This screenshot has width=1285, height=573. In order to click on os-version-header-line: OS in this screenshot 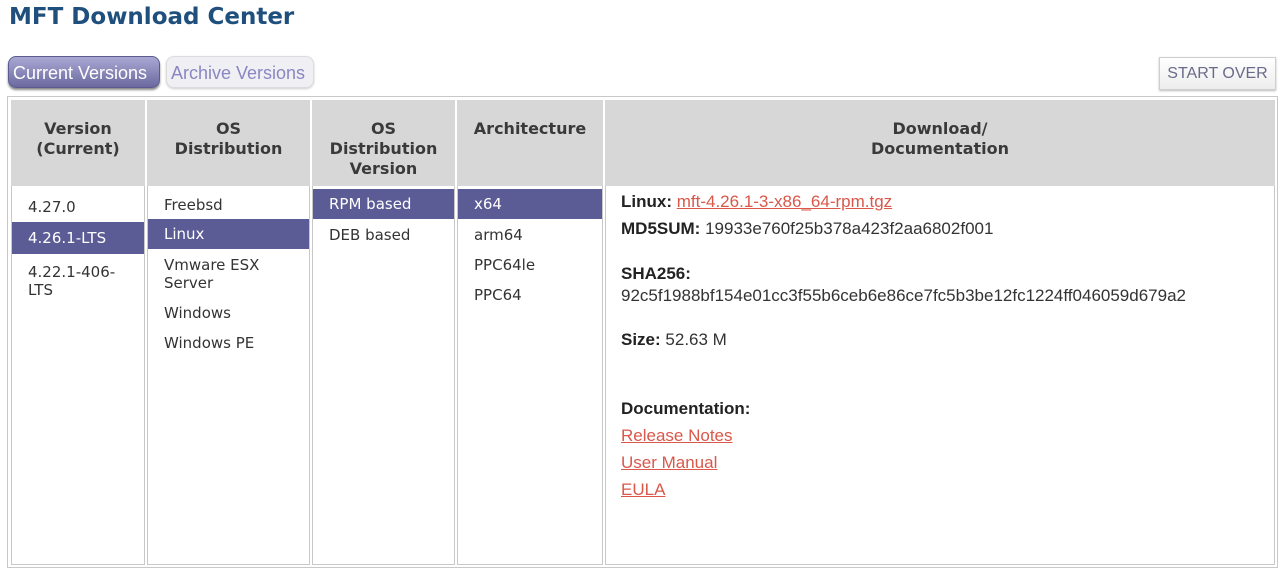, I will do `click(383, 128)`.